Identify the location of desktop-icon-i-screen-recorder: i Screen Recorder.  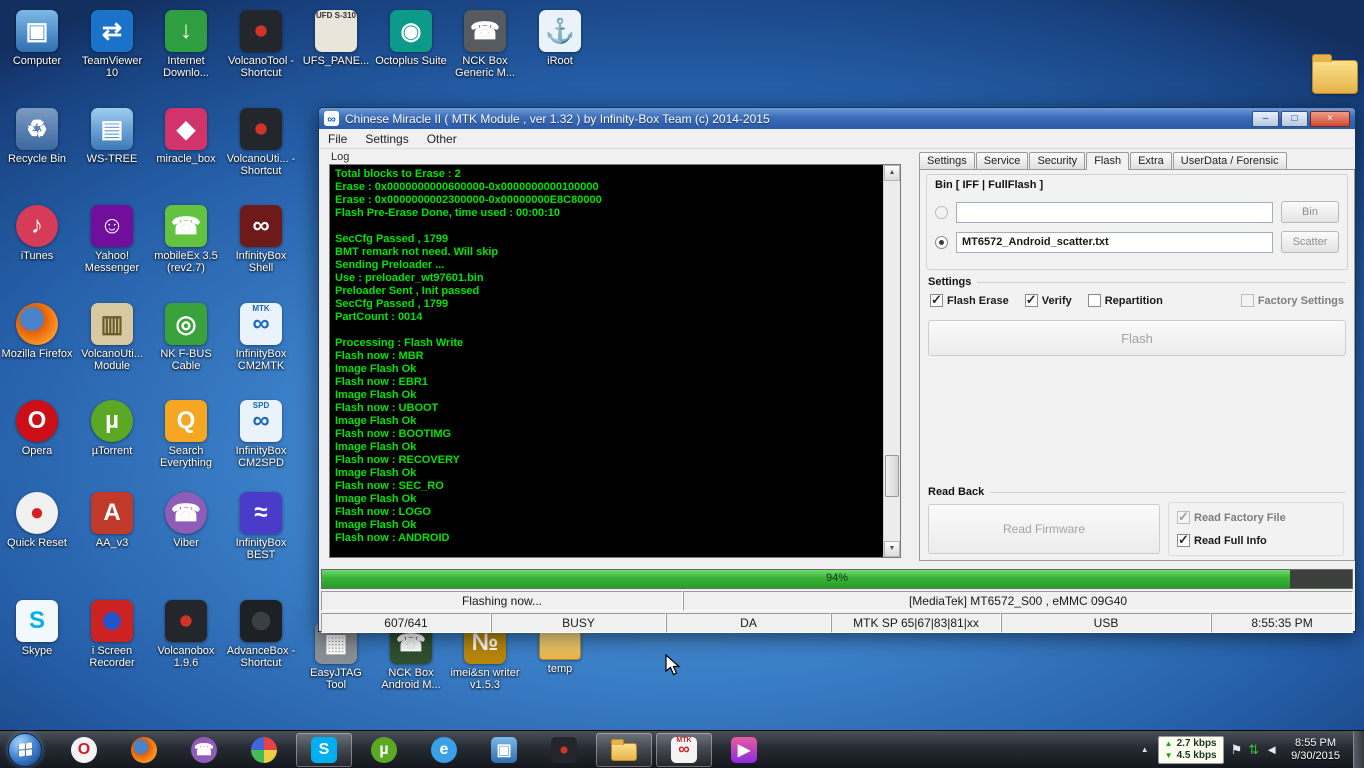
(112, 634).